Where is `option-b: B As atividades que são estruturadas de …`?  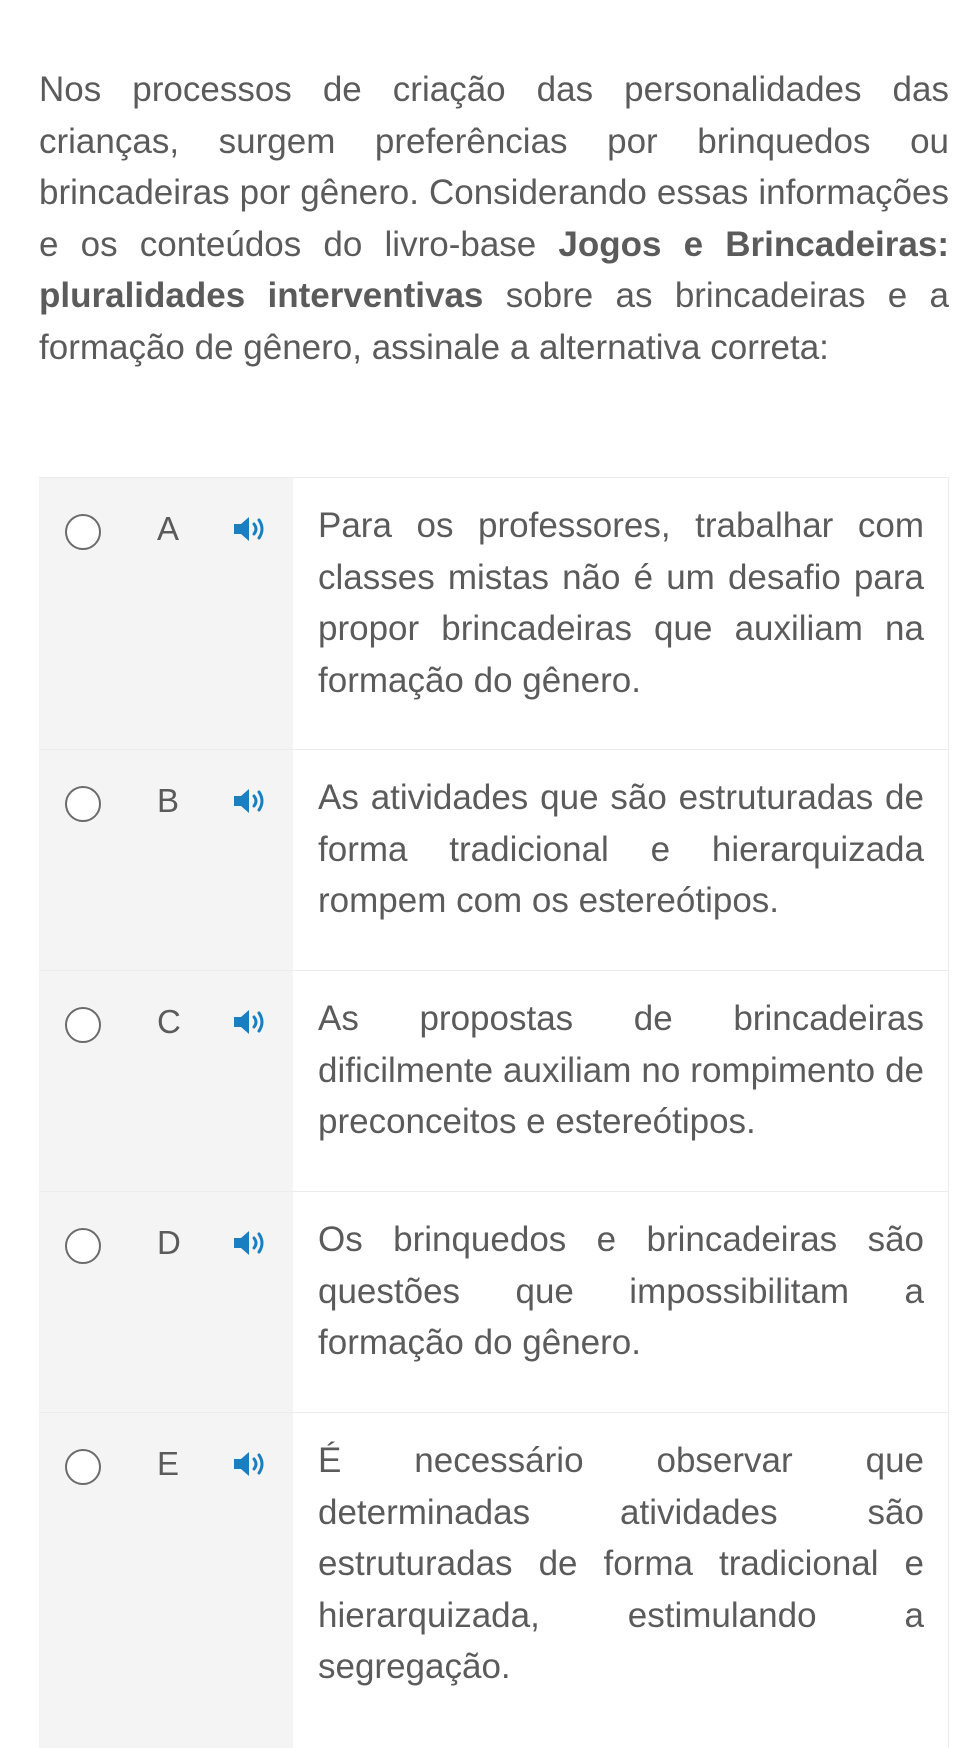 option-b: B As atividades que são estruturadas de … is located at coordinates (494, 860).